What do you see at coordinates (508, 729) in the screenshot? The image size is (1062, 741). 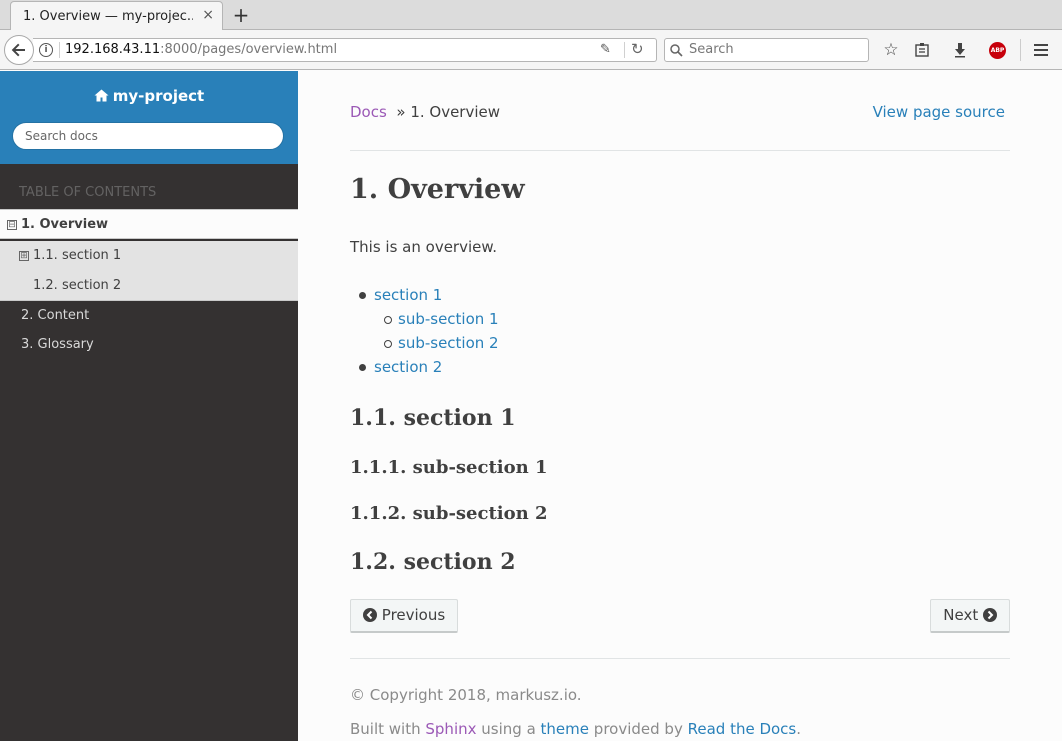 I see `using-a-text: using a` at bounding box center [508, 729].